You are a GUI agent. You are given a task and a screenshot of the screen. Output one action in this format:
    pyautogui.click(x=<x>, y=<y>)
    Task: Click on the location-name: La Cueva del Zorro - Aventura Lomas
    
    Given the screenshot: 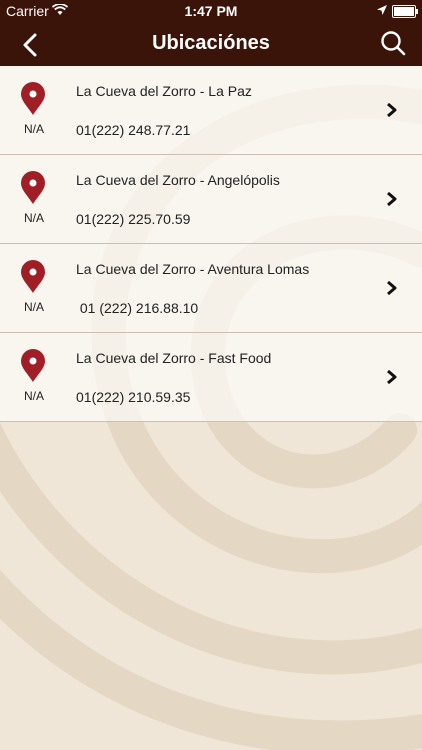 What is the action you would take?
    pyautogui.click(x=193, y=269)
    